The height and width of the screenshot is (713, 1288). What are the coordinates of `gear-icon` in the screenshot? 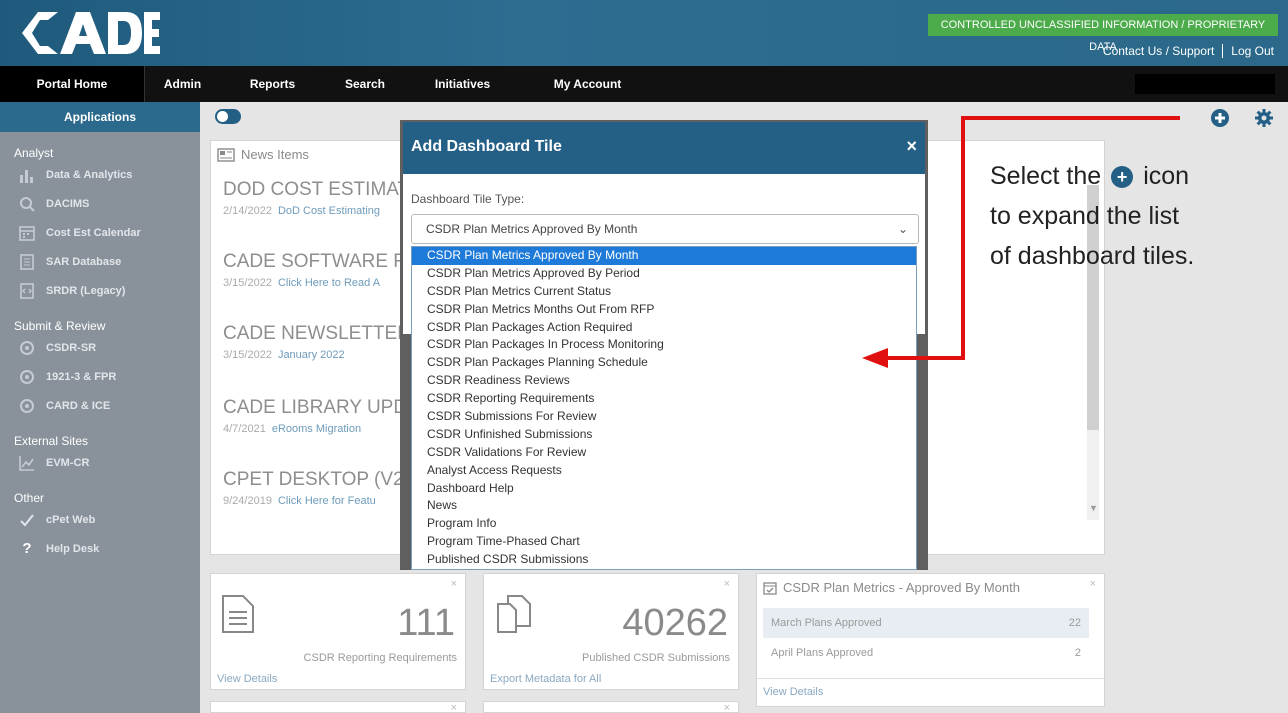 It's located at (1264, 118).